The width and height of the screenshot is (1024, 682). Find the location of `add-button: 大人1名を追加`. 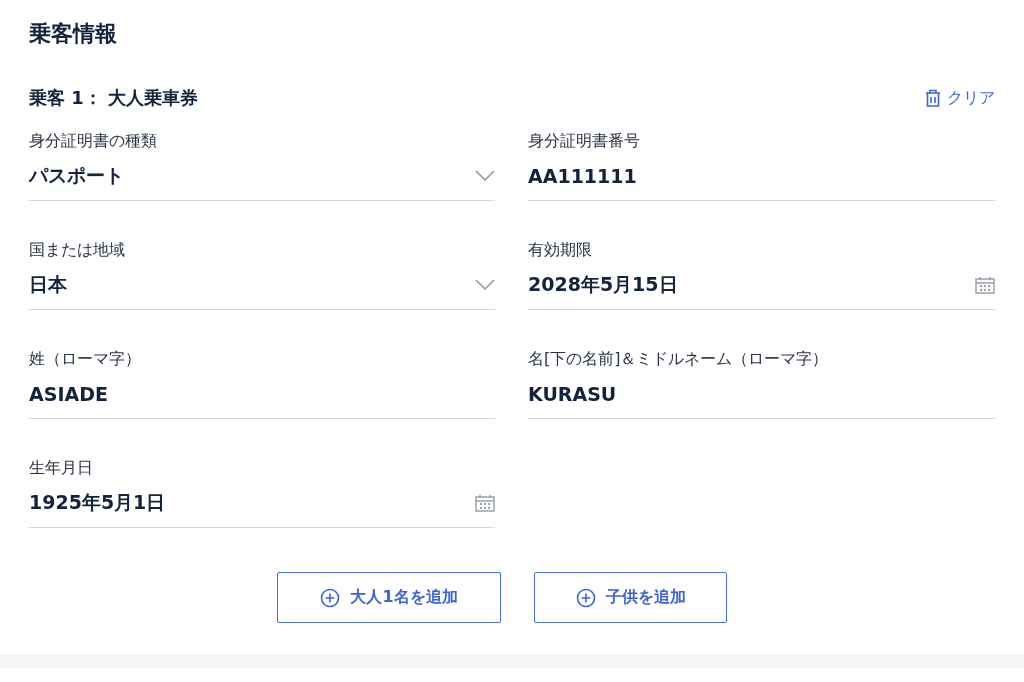

add-button: 大人1名を追加 is located at coordinates (389, 597).